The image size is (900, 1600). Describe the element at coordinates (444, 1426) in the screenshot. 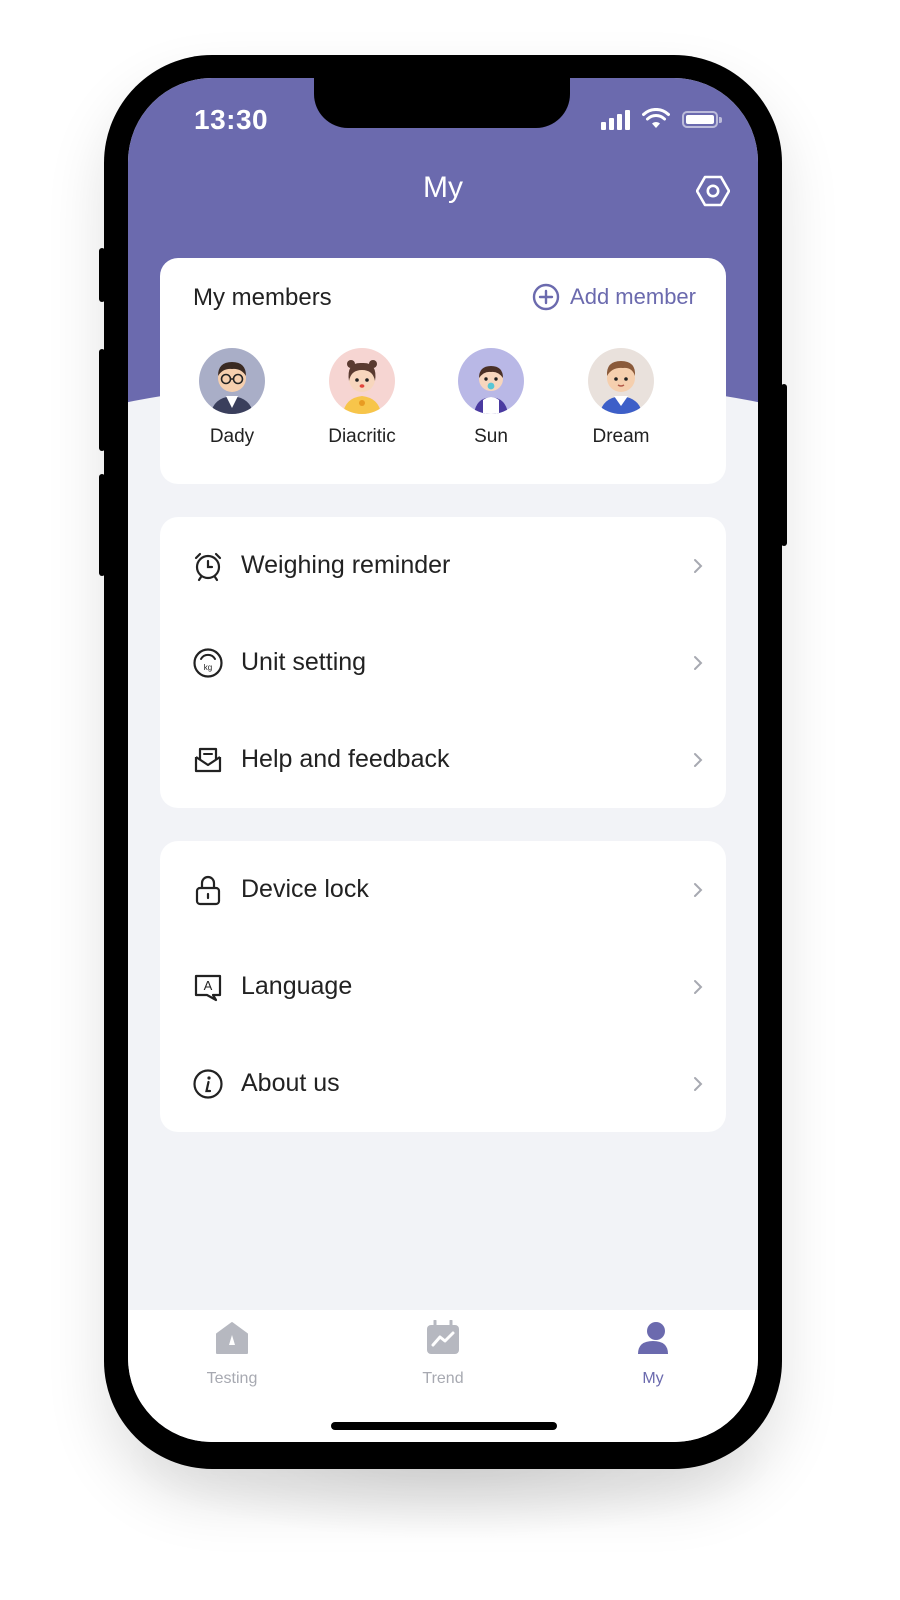

I see `home-indicator` at that location.